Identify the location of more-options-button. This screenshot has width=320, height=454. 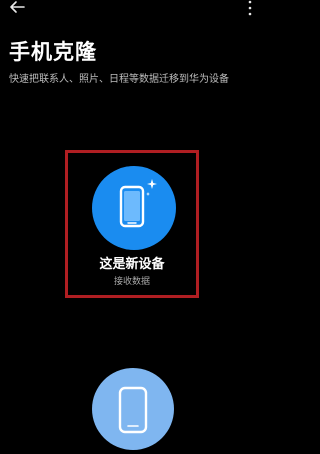
(250, 10).